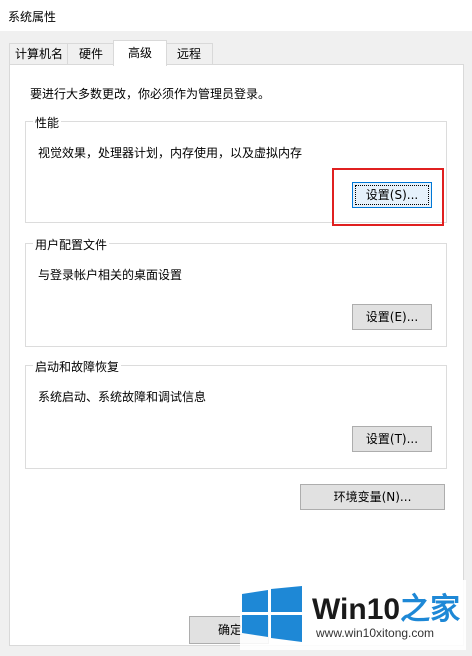  What do you see at coordinates (150, 94) in the screenshot?
I see `admin-notice: 要进行大多数更改，你必须作为管理员登录。` at bounding box center [150, 94].